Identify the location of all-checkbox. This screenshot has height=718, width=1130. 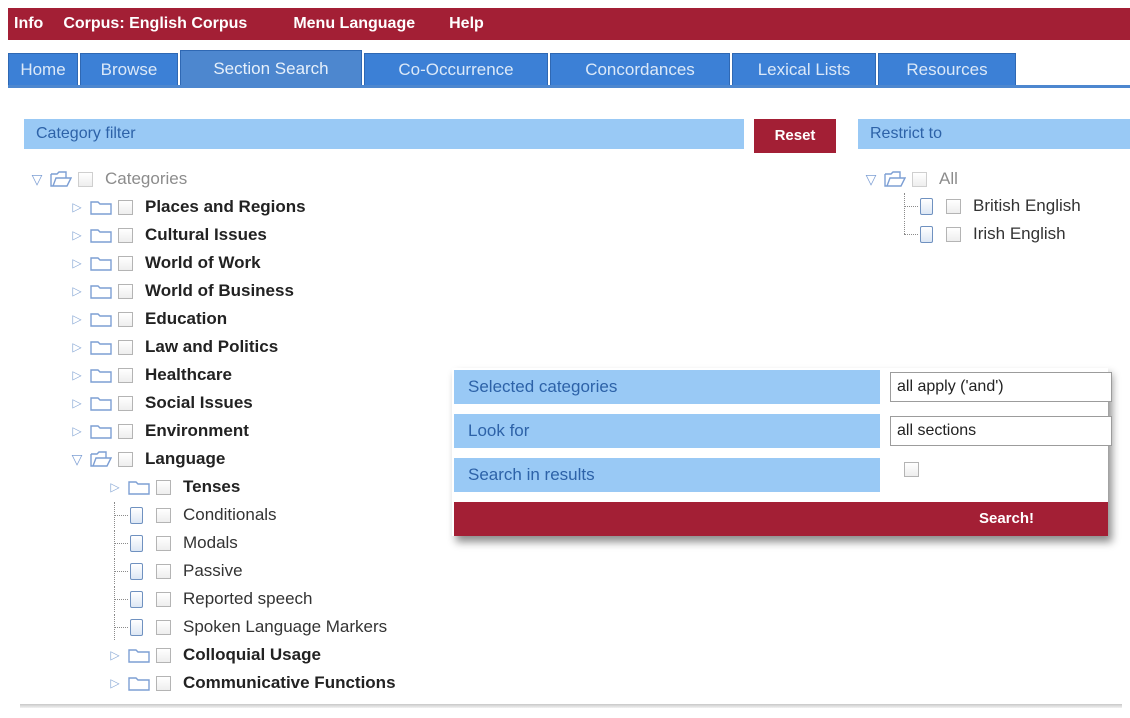
(919, 179).